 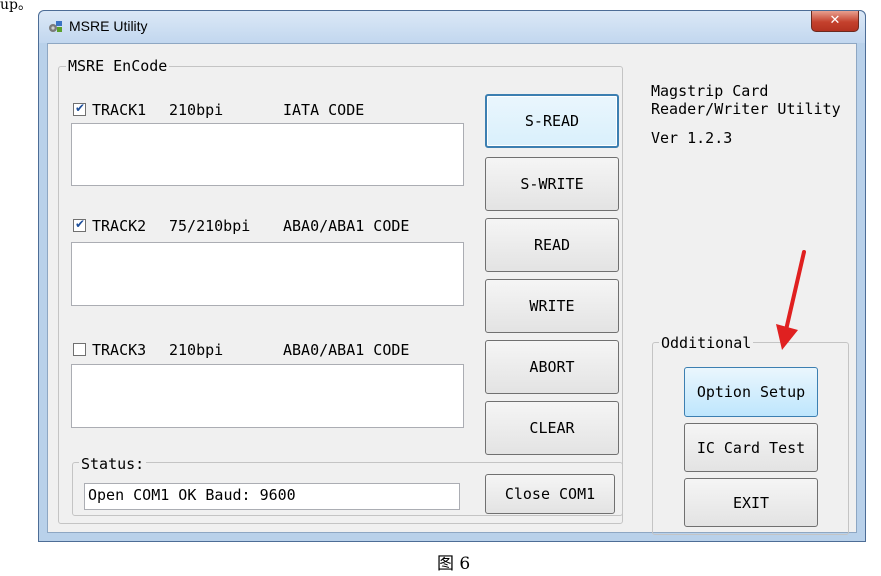 What do you see at coordinates (706, 343) in the screenshot?
I see `additional-legend: Odditional` at bounding box center [706, 343].